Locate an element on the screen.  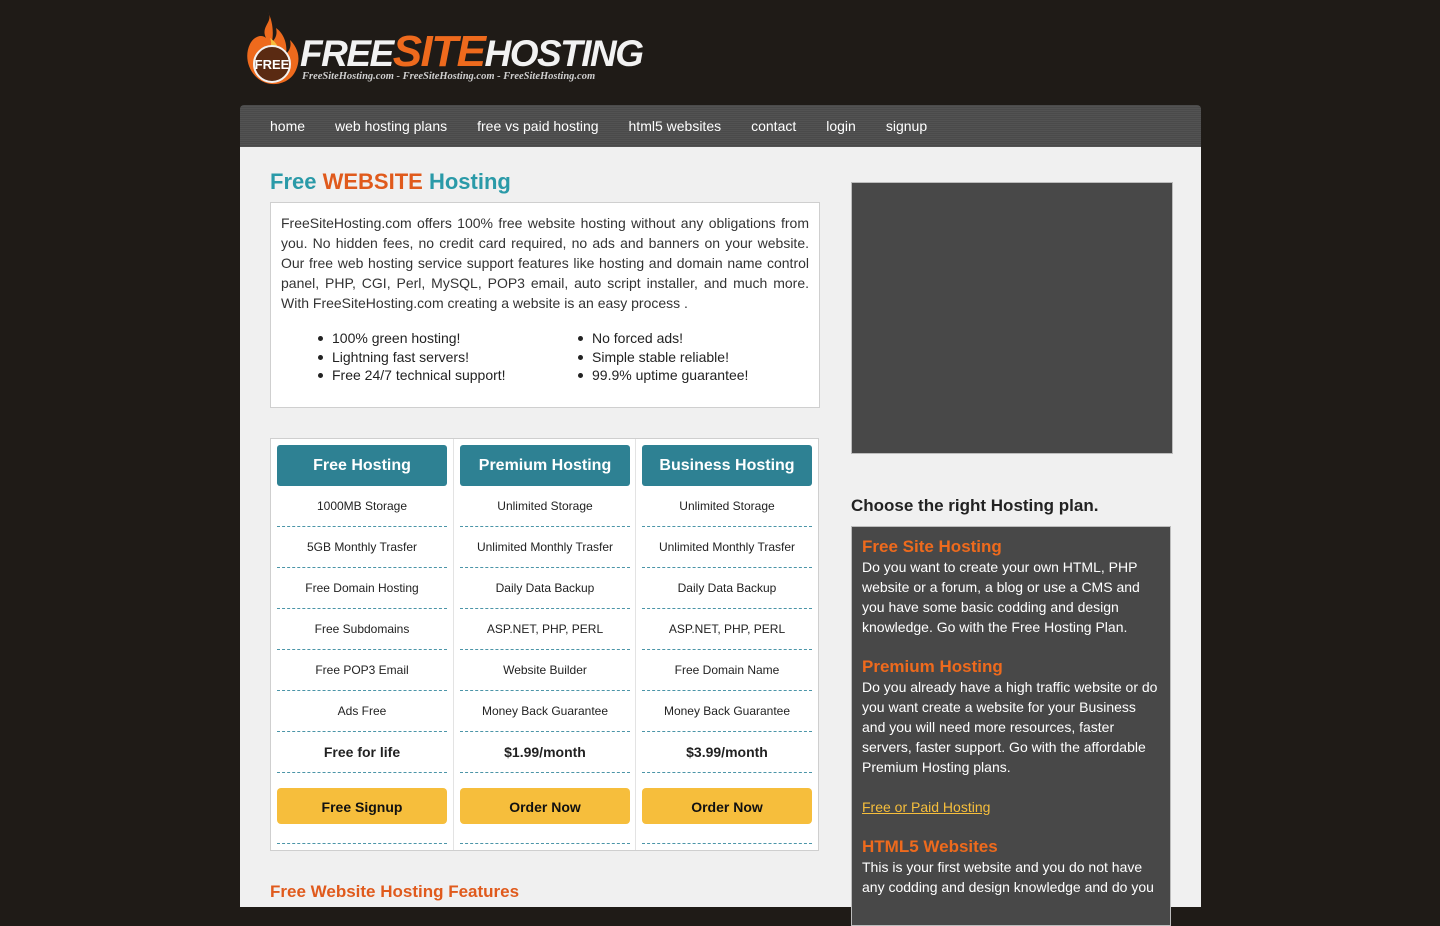
logo-wordmark: FREESITEHOSTING is located at coordinates (472, 52).